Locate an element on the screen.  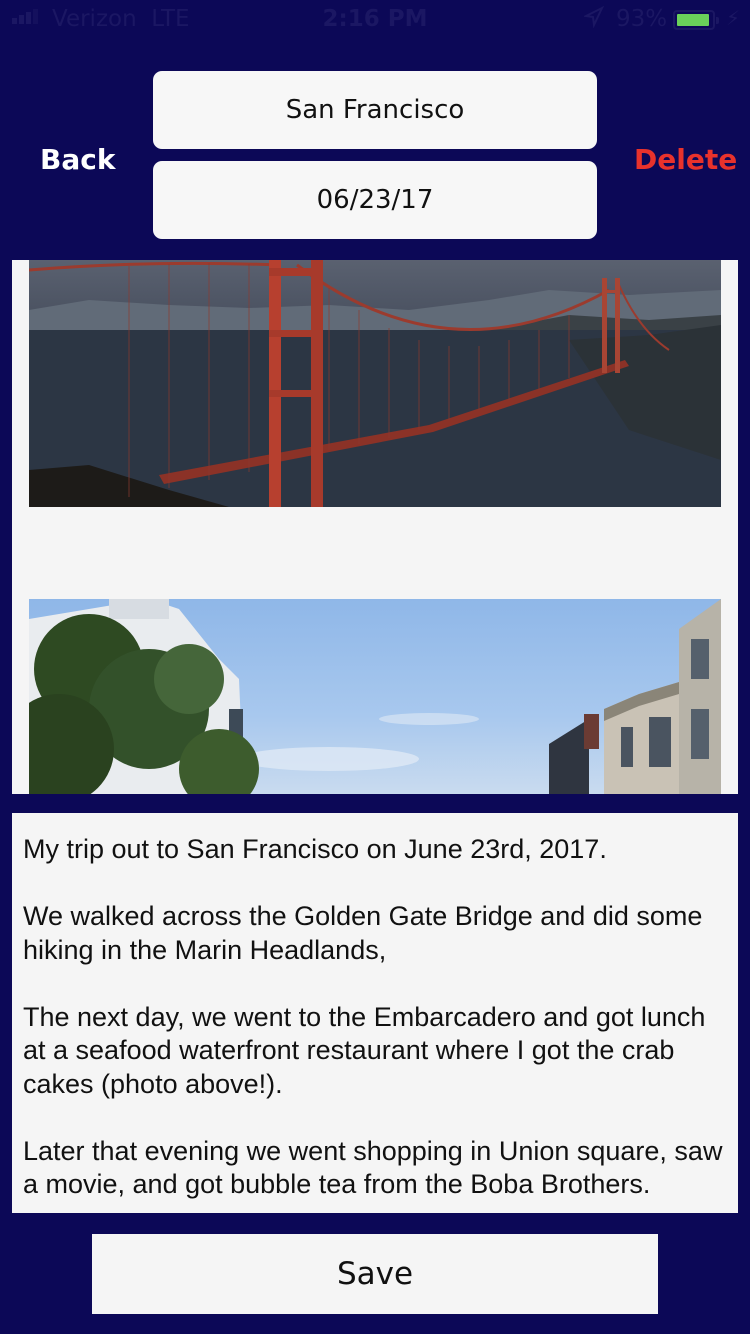
charging-bolt-icon: ⚡ is located at coordinates (733, 18).